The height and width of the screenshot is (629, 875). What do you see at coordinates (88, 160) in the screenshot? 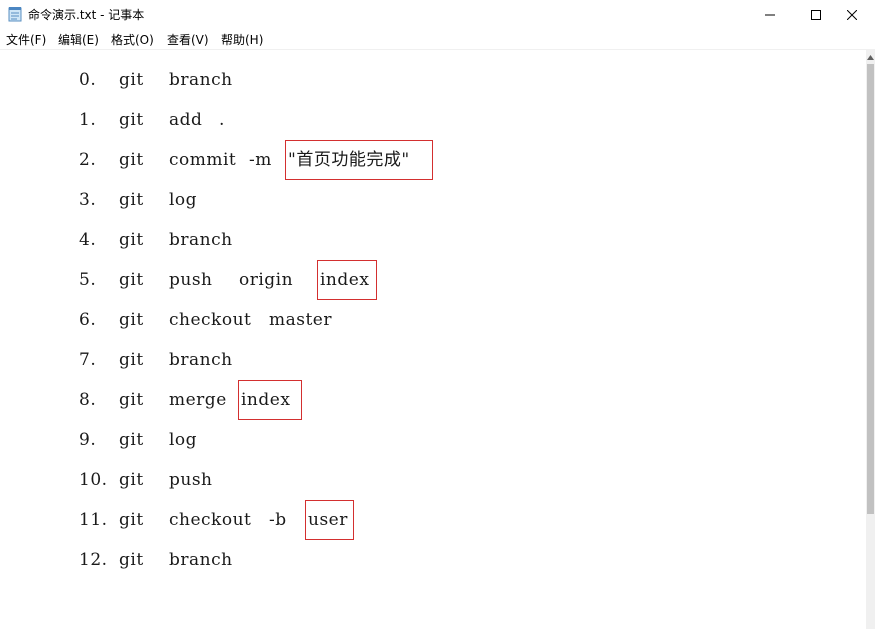
I see `line-number: 2.` at bounding box center [88, 160].